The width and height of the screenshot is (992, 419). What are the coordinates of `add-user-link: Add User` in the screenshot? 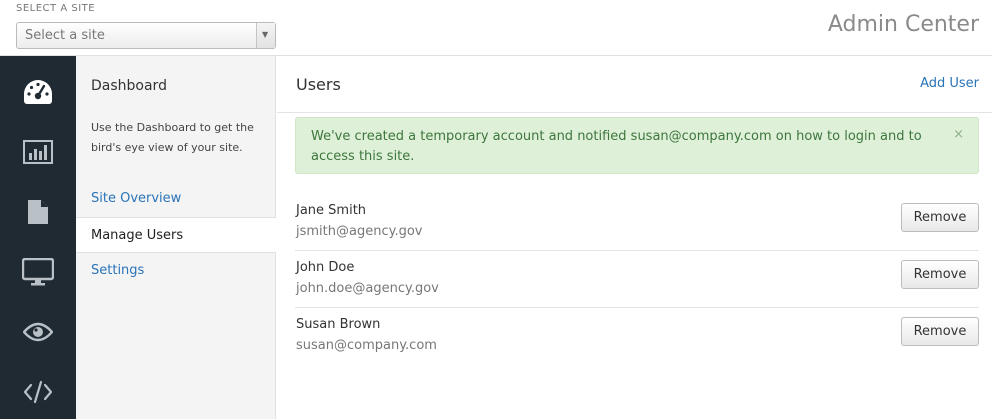 It's located at (949, 83).